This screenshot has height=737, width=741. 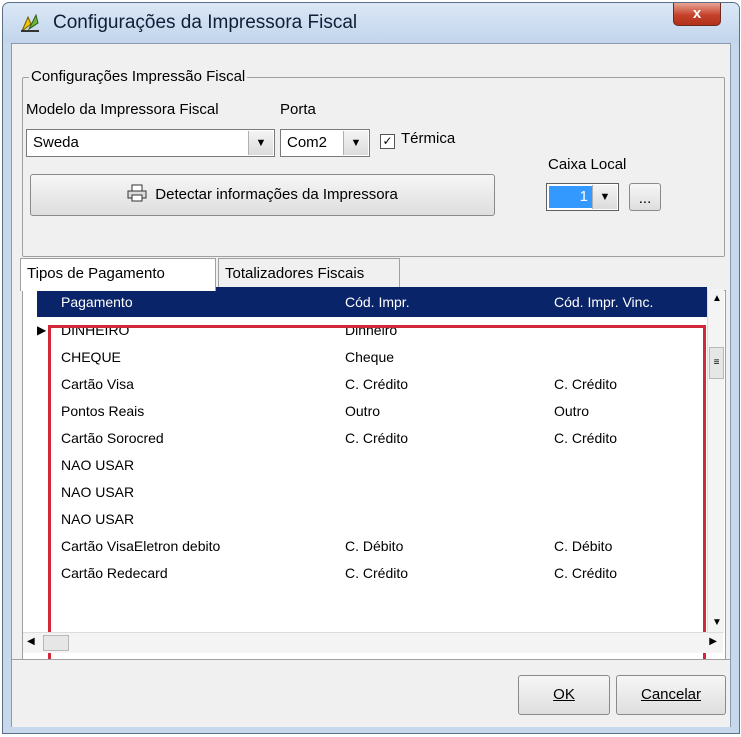 What do you see at coordinates (97, 302) in the screenshot?
I see `column-header-pagamento: Pagamento` at bounding box center [97, 302].